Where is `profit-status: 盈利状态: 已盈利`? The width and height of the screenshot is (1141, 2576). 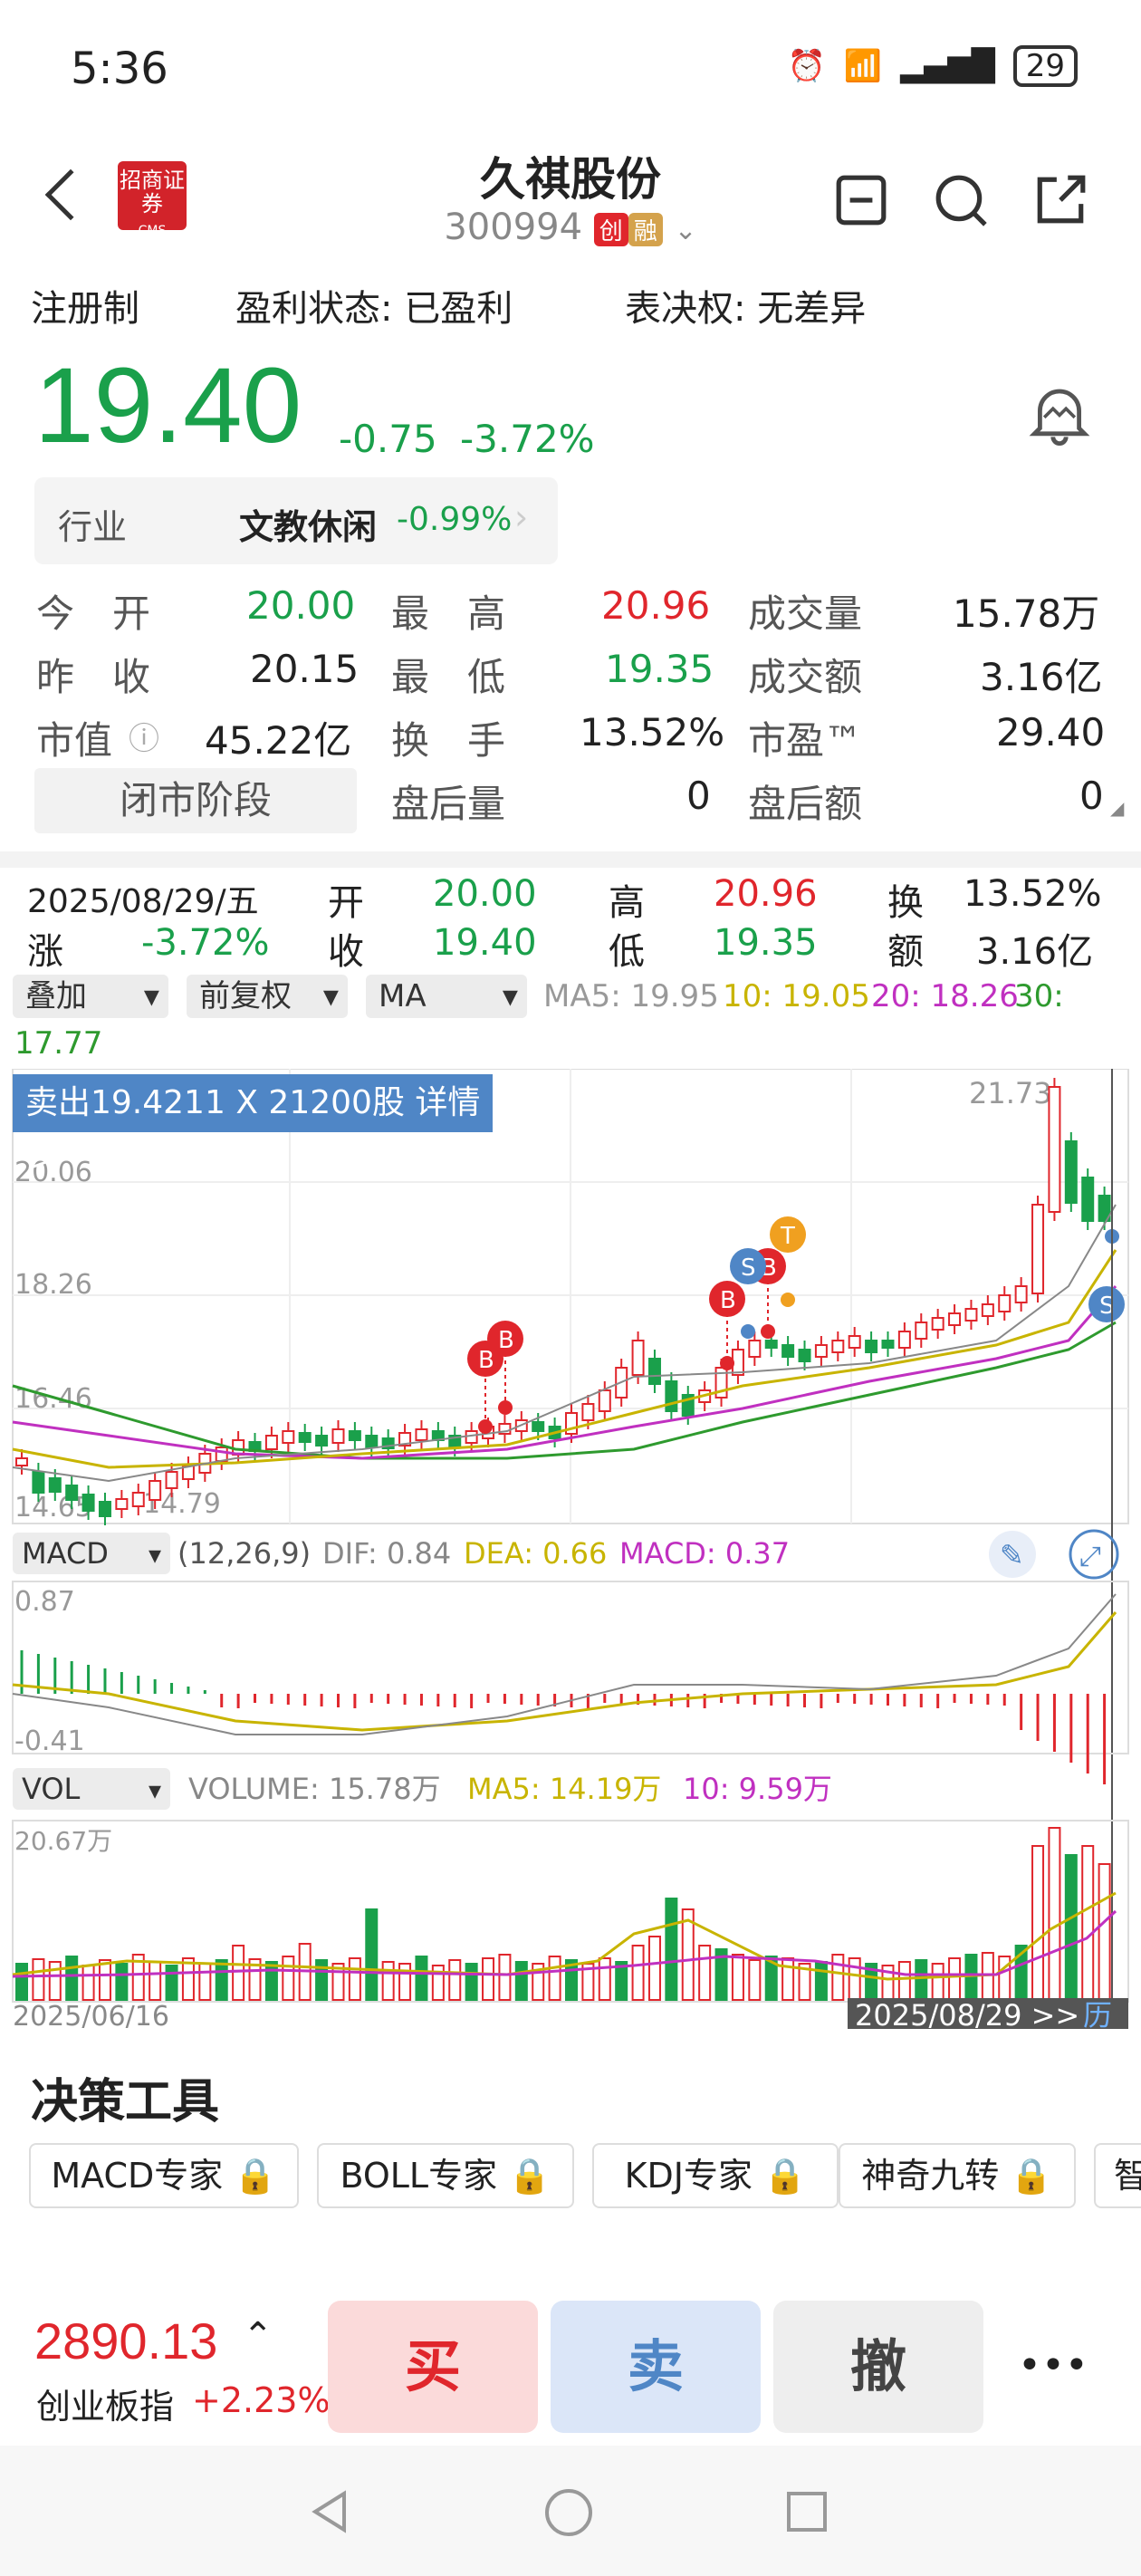
profit-status: 盈利状态: 已盈利 is located at coordinates (374, 309).